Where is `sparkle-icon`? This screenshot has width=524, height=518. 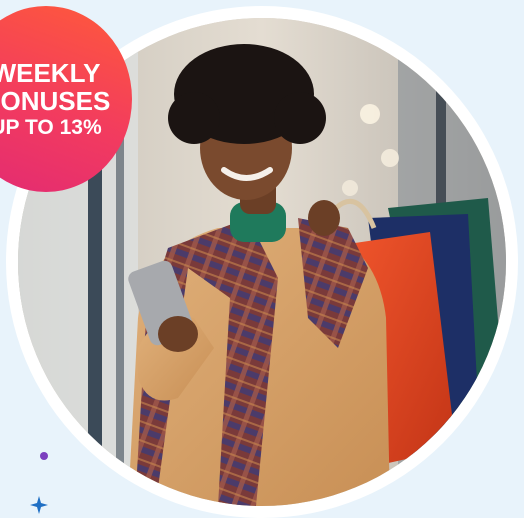 sparkle-icon is located at coordinates (39, 505).